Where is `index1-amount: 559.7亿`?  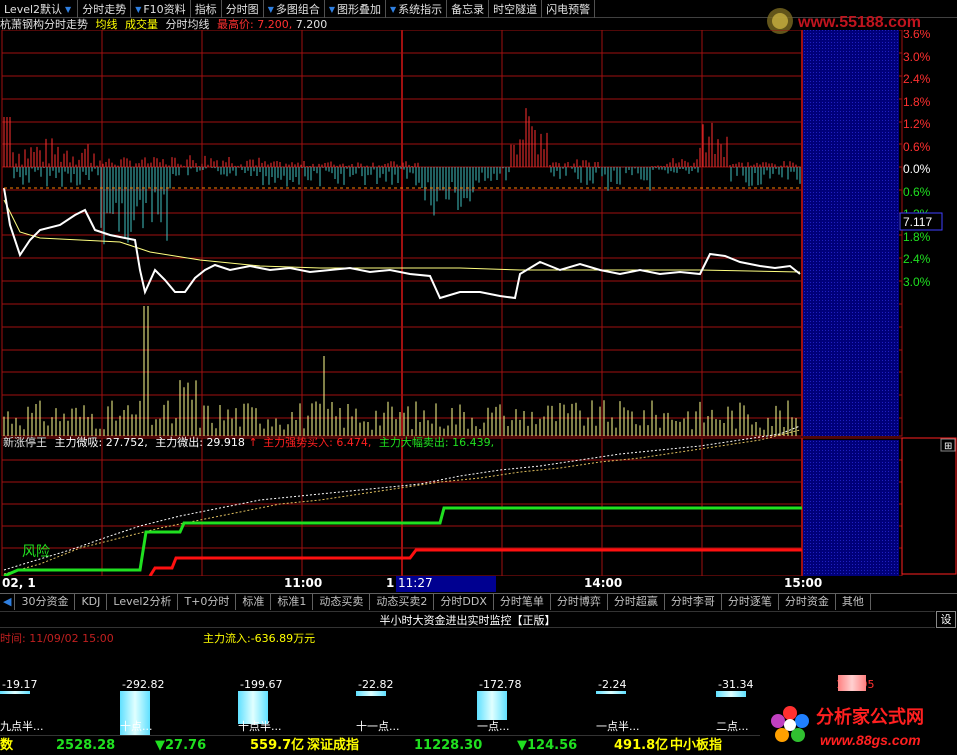 index1-amount: 559.7亿 is located at coordinates (277, 745).